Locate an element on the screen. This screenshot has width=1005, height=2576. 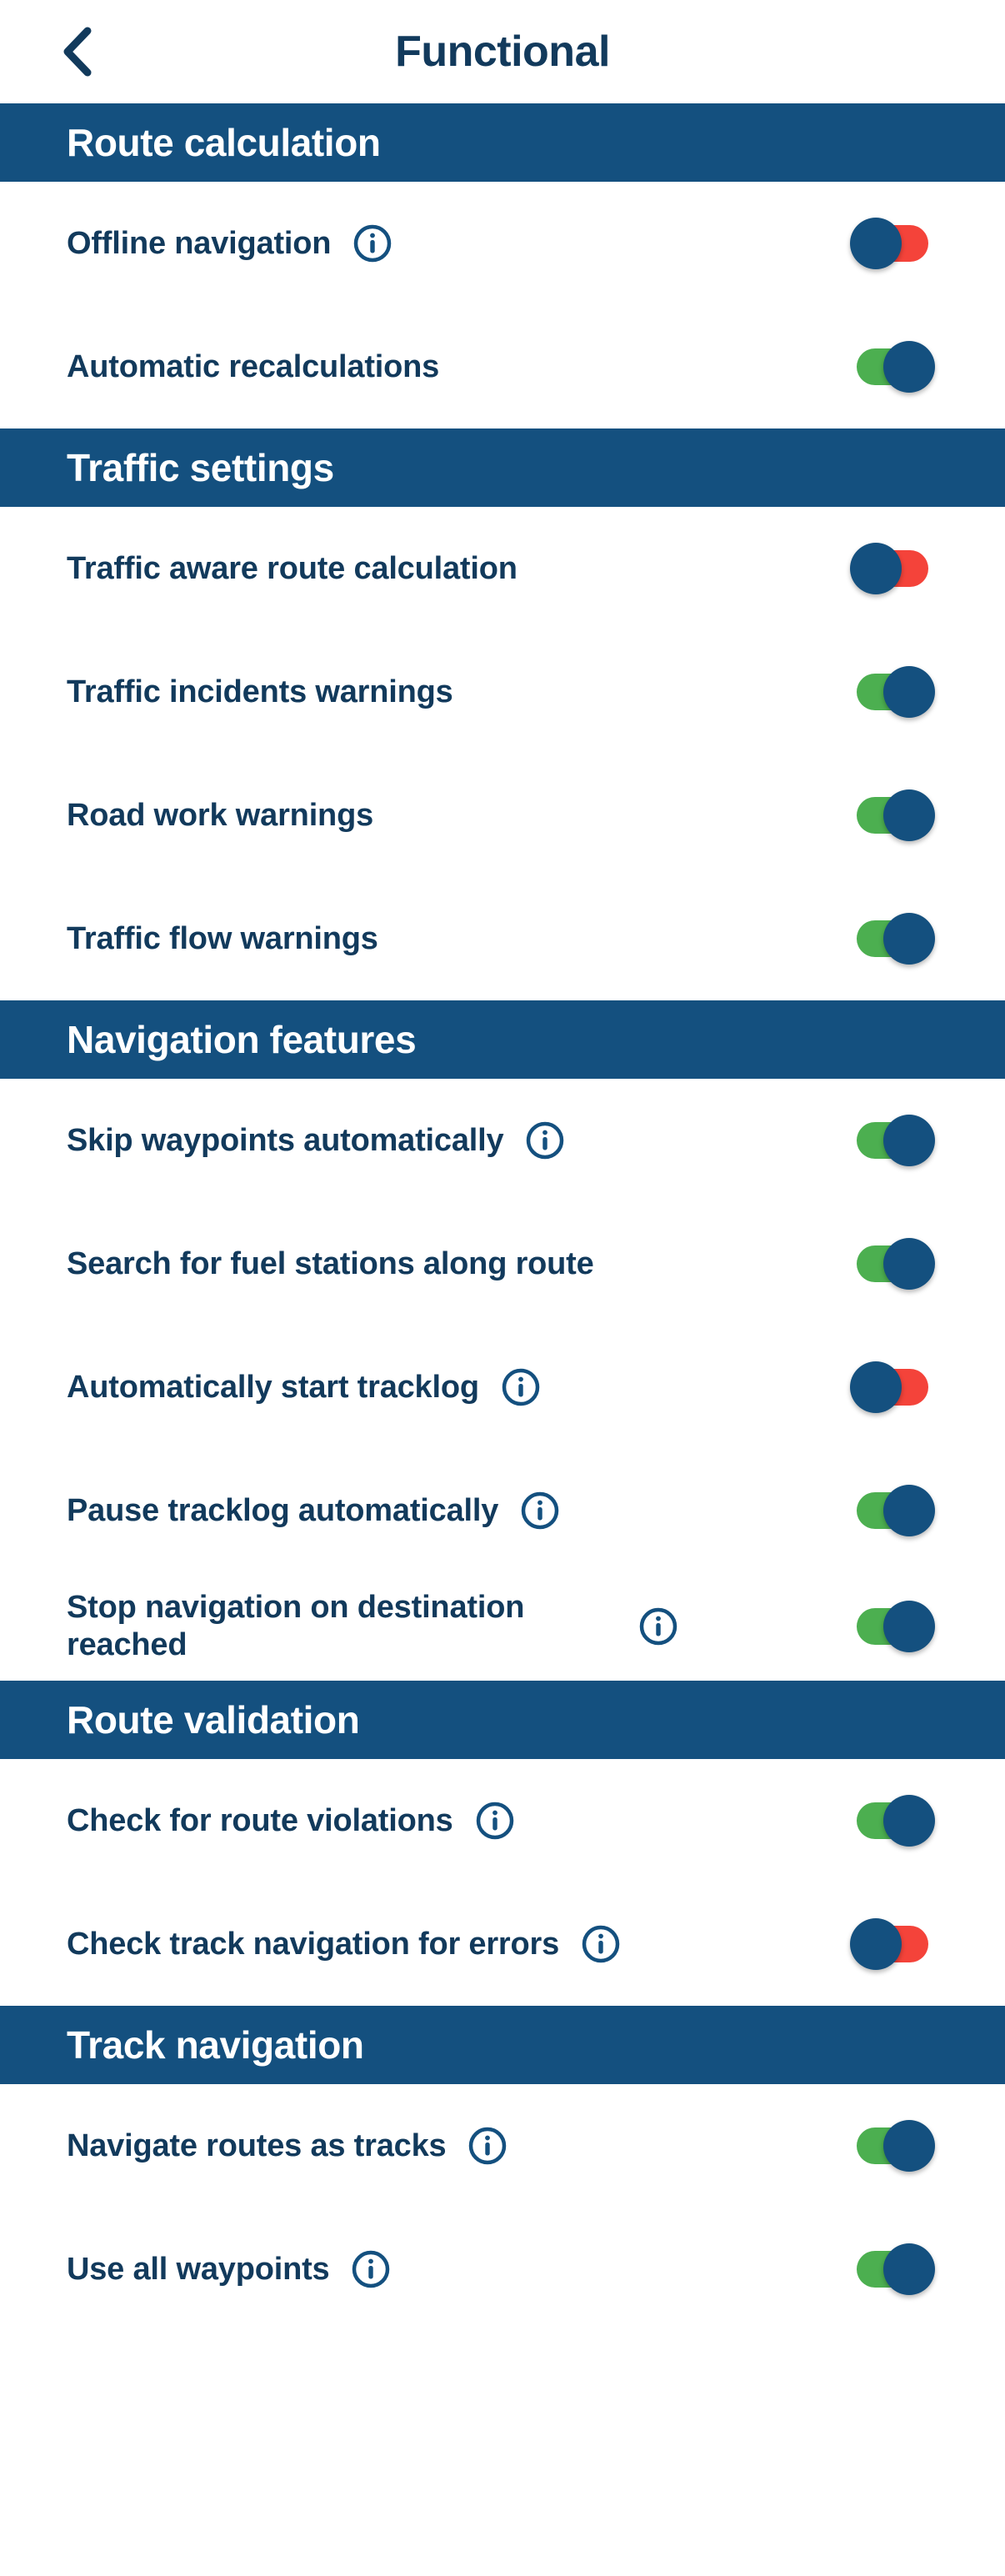
setting-row: Check track navigation for errors is located at coordinates (502, 1944).